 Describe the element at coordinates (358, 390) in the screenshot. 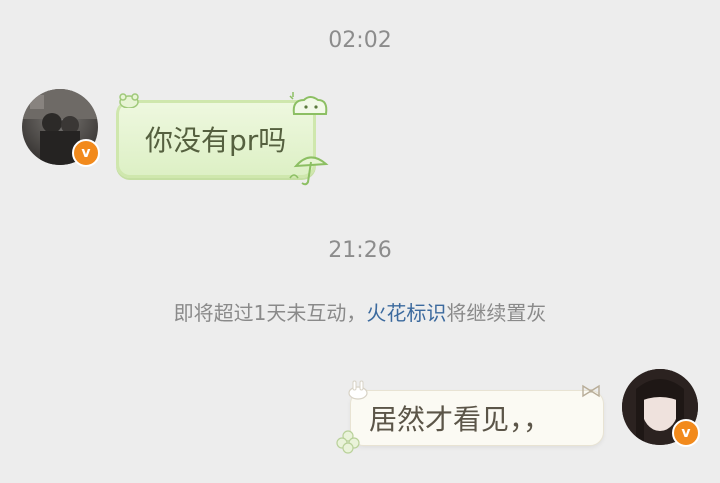

I see `bunny-sticker-icon` at that location.